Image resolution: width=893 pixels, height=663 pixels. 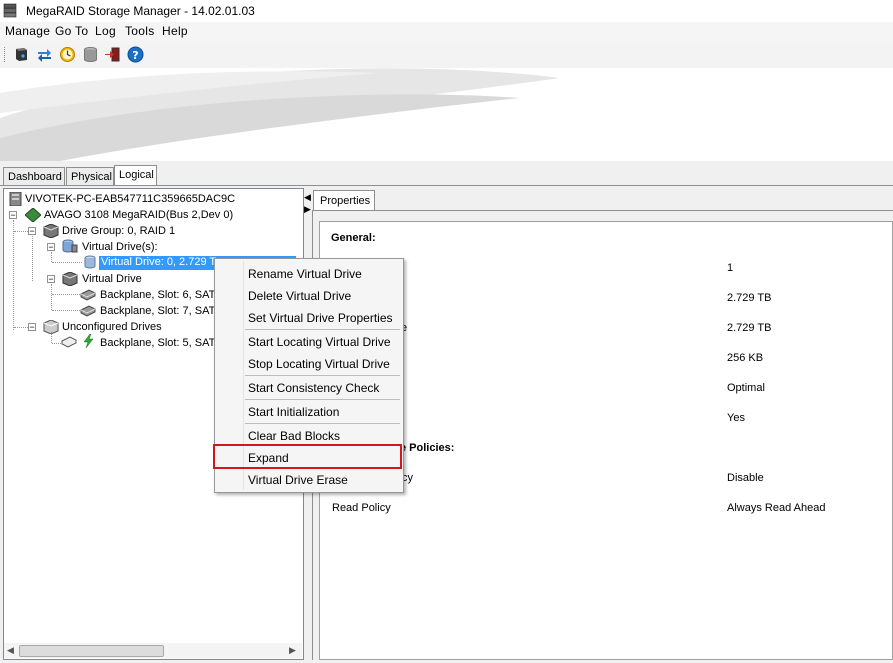 I want to click on virtual-drives-icon, so click(x=70, y=246).